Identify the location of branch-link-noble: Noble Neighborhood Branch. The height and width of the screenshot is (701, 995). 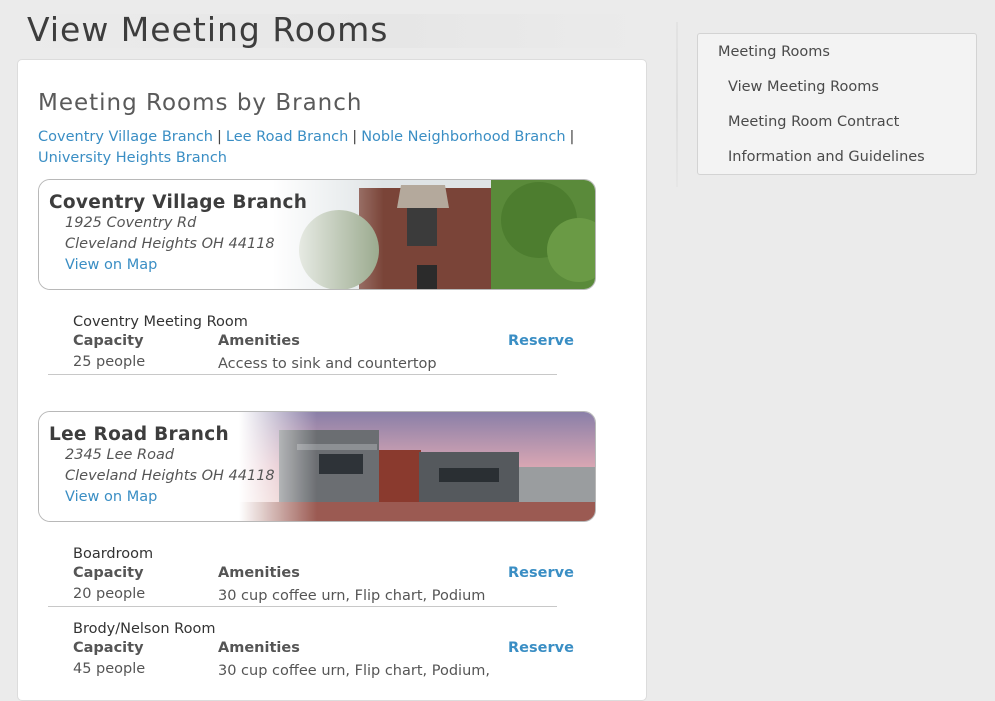
(463, 137).